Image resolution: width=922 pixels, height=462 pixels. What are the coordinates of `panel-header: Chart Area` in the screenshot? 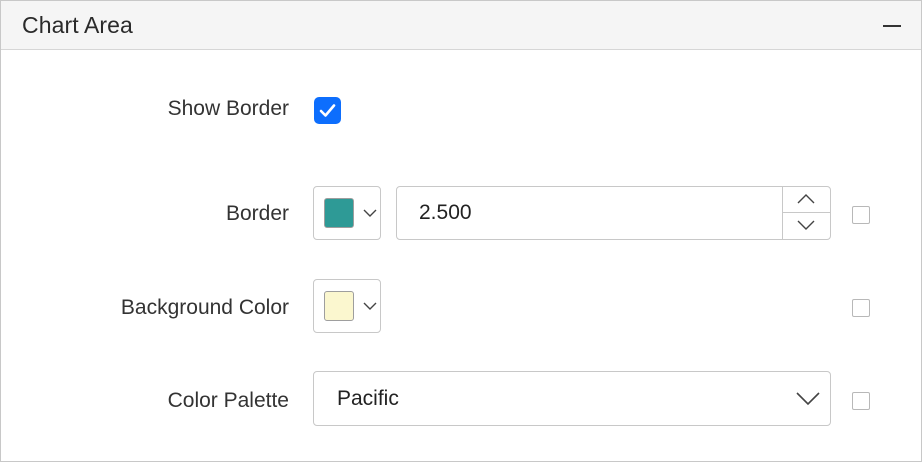 It's located at (461, 25).